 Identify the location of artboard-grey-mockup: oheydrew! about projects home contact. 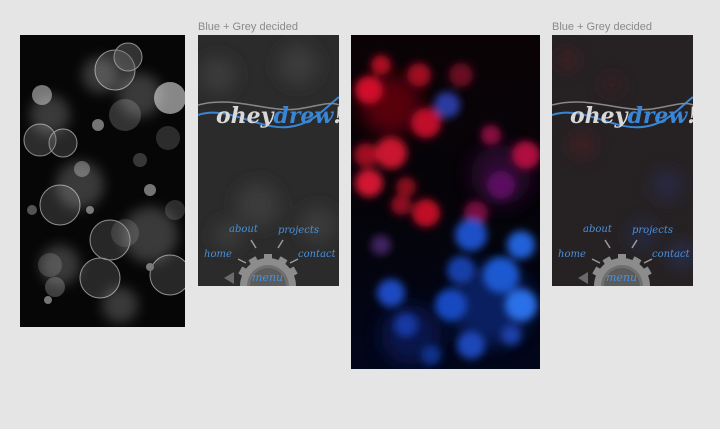
(268, 160).